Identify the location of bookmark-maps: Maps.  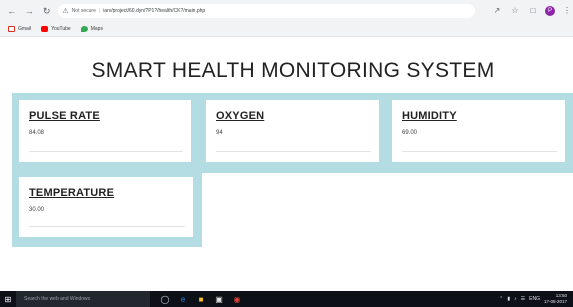
(91, 29).